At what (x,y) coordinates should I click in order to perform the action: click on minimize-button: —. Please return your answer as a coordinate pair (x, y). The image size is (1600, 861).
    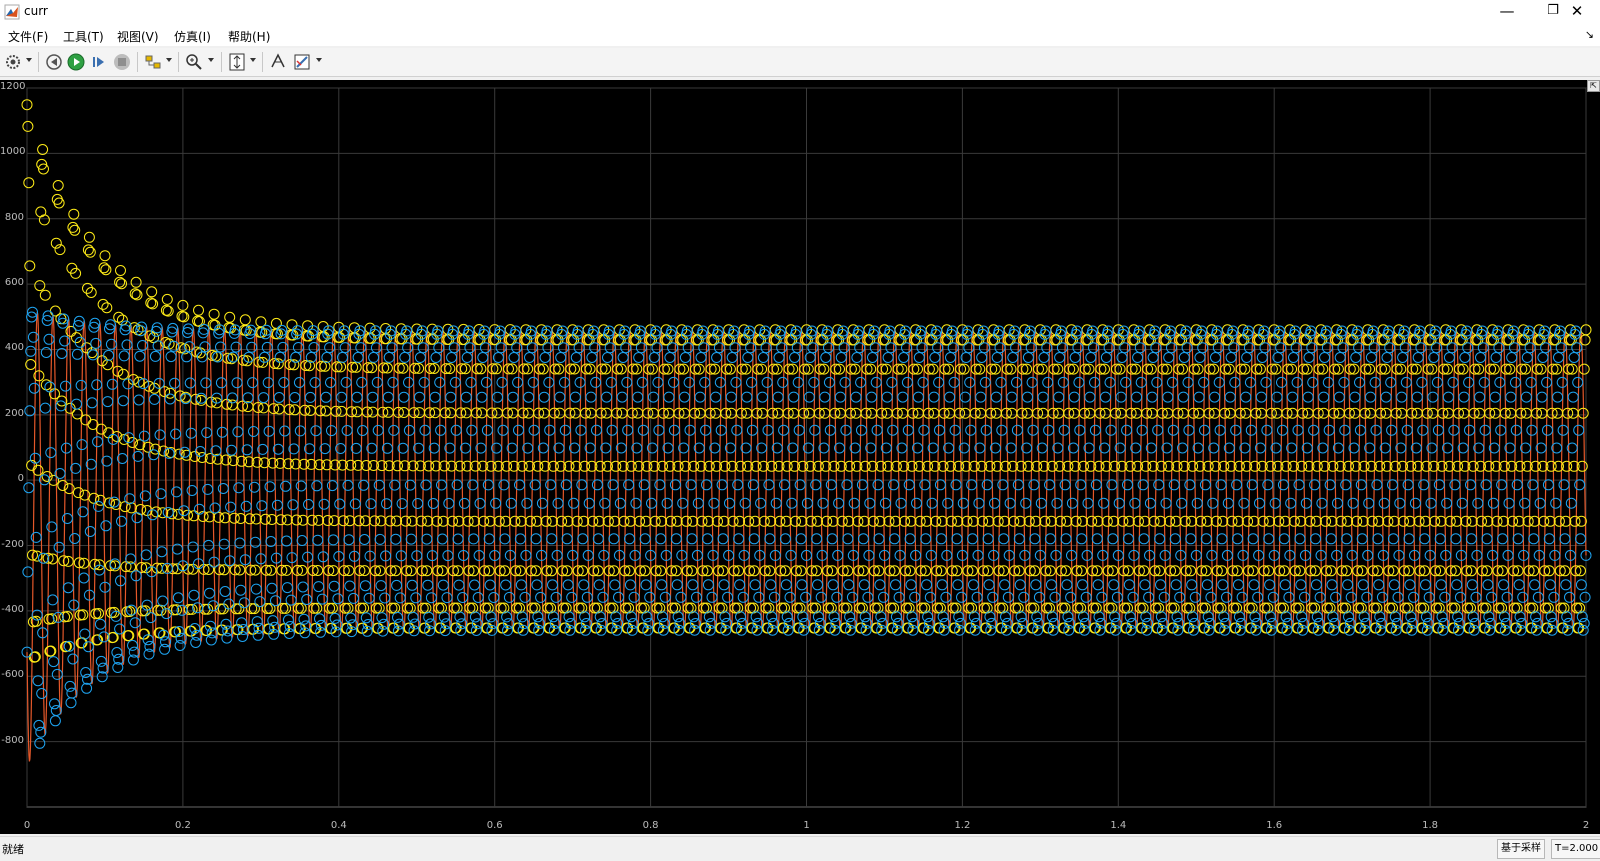
    Looking at the image, I should click on (1507, 12).